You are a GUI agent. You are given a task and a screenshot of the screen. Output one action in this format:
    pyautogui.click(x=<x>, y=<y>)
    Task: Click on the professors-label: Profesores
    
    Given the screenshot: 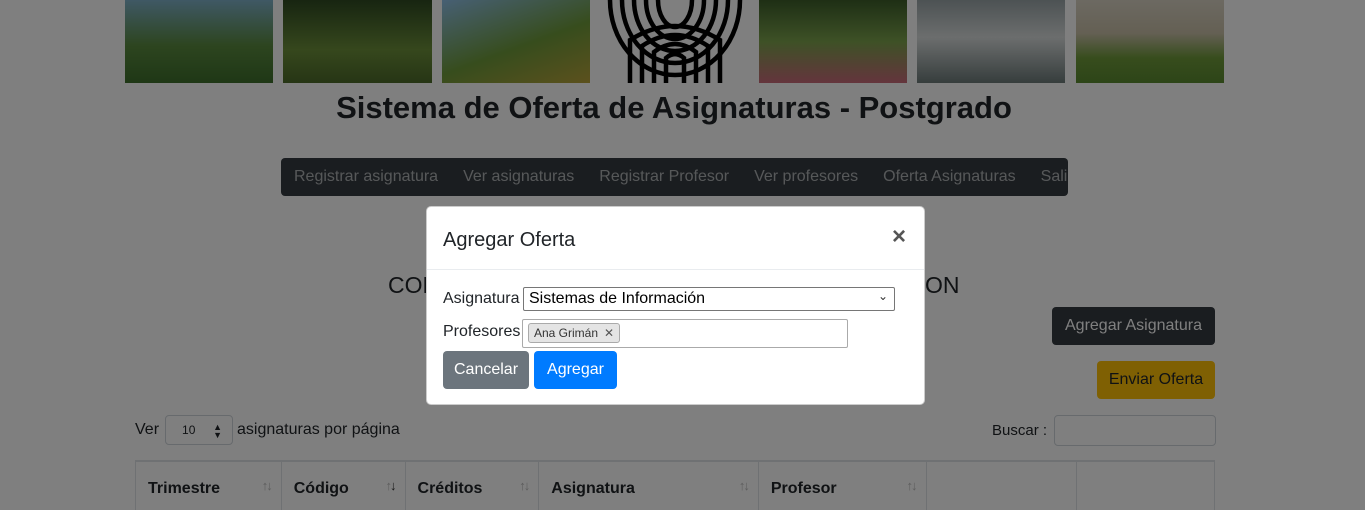 What is the action you would take?
    pyautogui.click(x=482, y=331)
    